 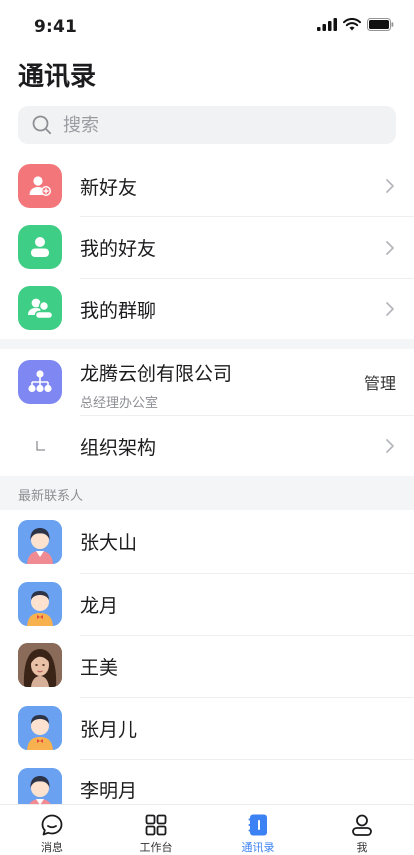 I want to click on tab-contacts: 通讯录, so click(x=258, y=834).